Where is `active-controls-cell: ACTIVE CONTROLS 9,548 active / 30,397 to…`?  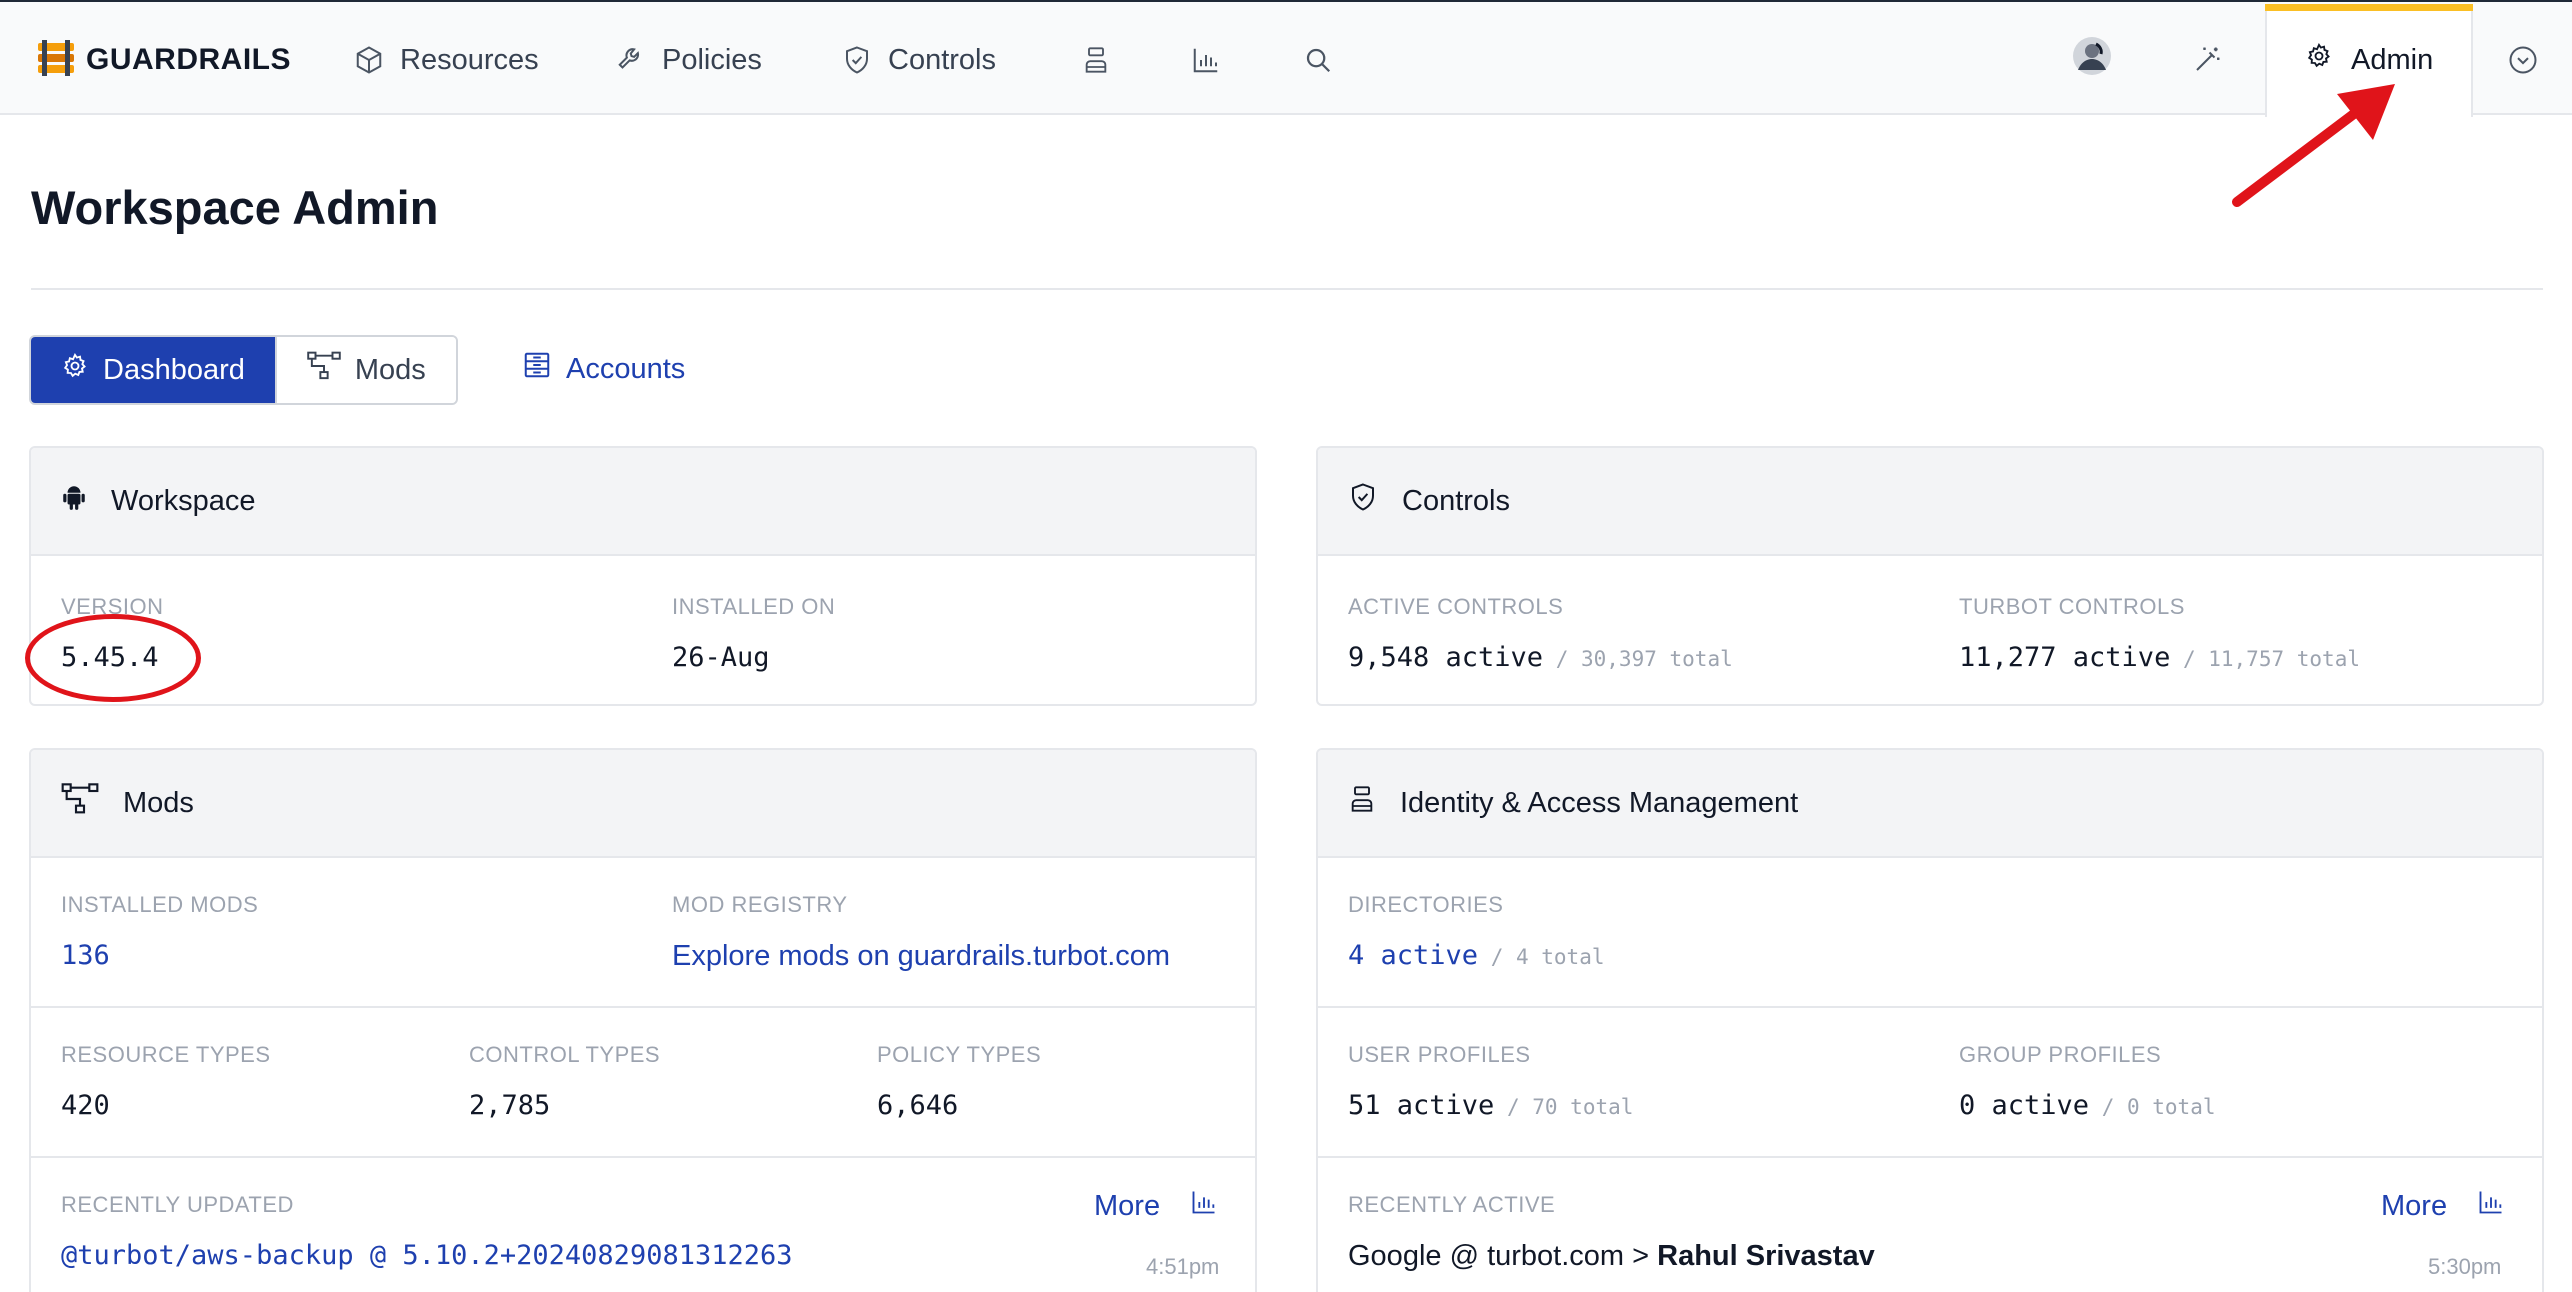 active-controls-cell: ACTIVE CONTROLS 9,548 active / 30,397 to… is located at coordinates (1540, 633).